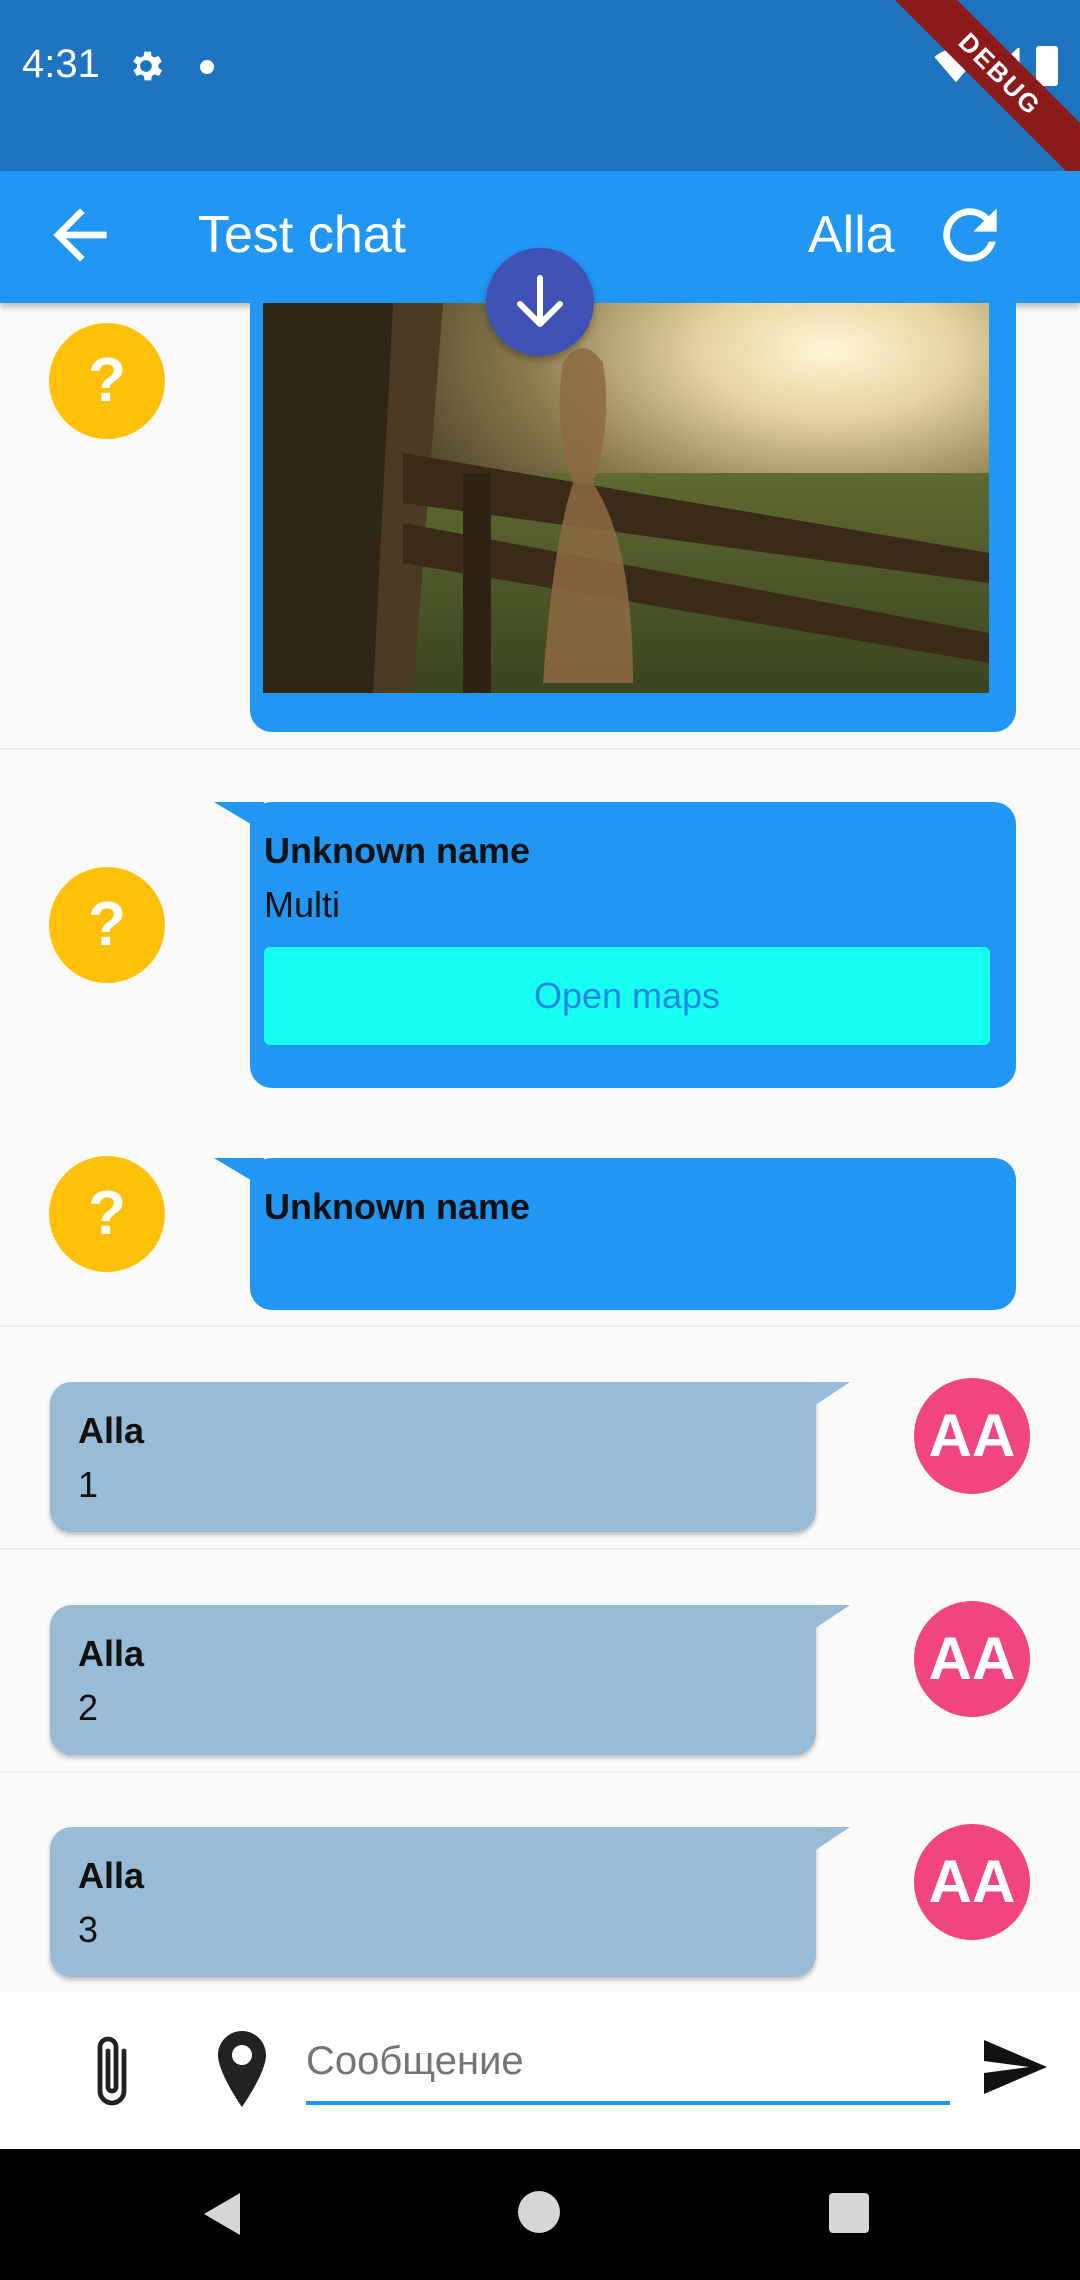  I want to click on arrow-down-icon, so click(540, 301).